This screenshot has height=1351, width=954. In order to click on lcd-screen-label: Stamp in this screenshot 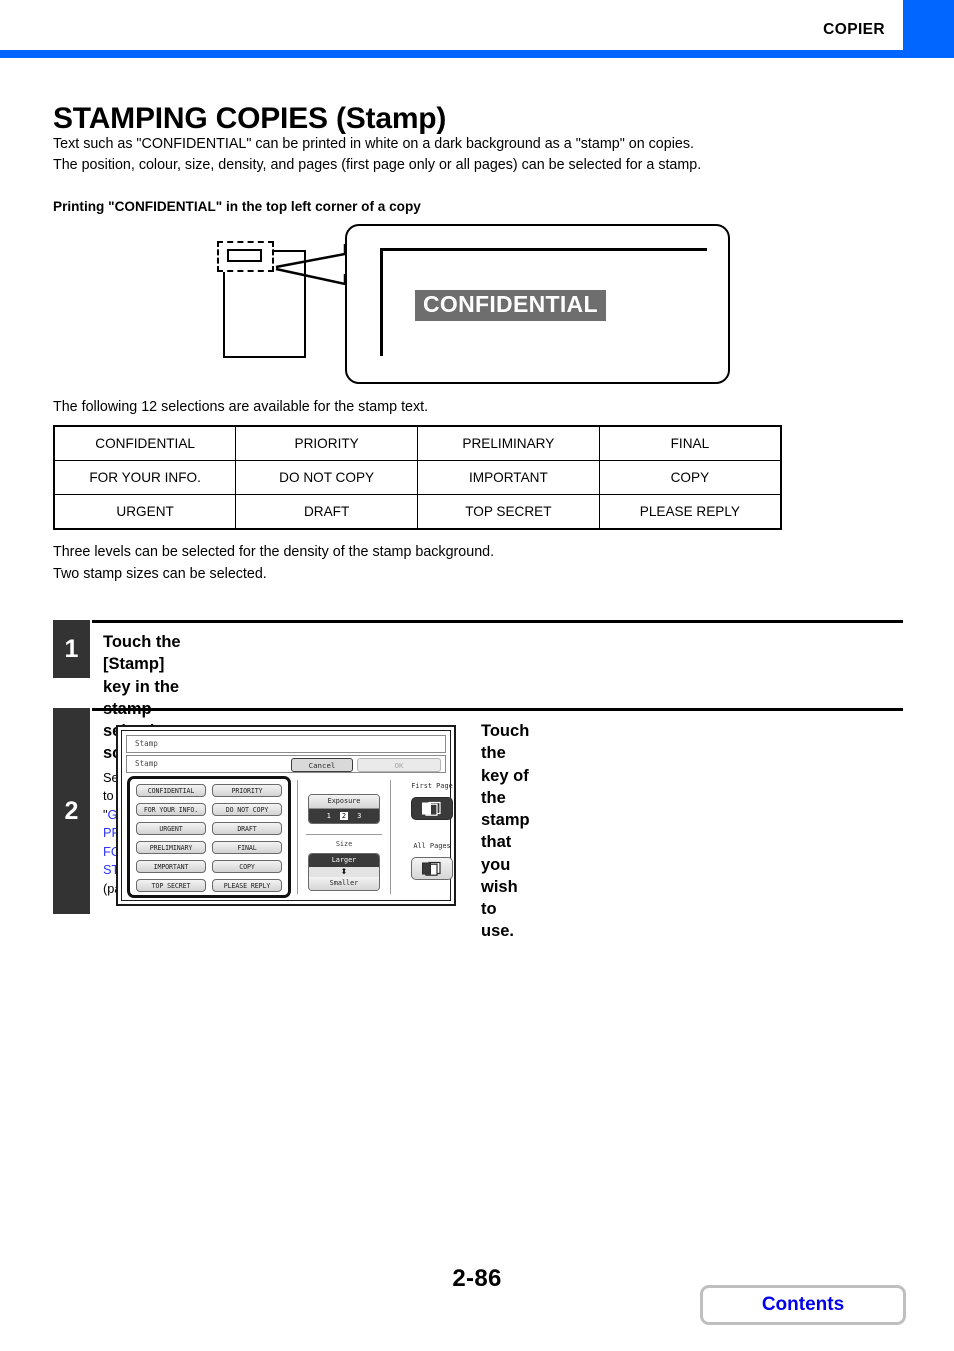, I will do `click(146, 763)`.